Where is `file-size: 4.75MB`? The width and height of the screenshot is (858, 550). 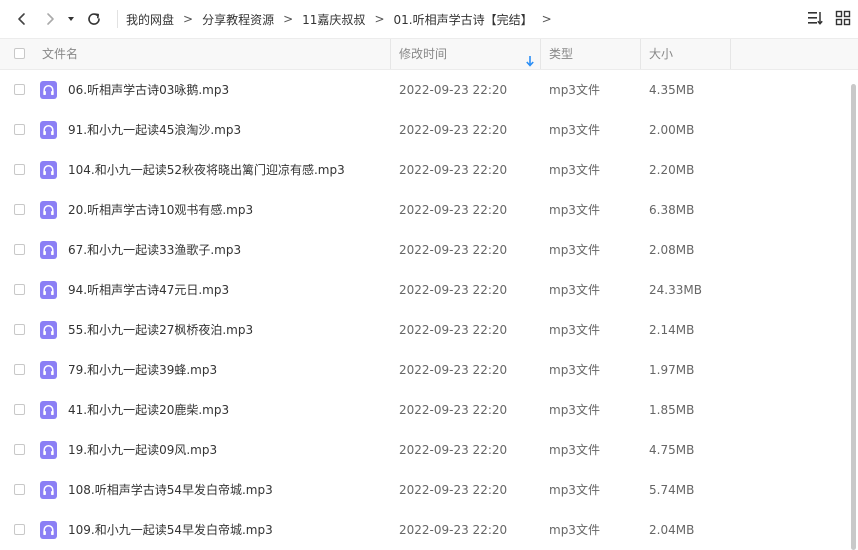 file-size: 4.75MB is located at coordinates (672, 450).